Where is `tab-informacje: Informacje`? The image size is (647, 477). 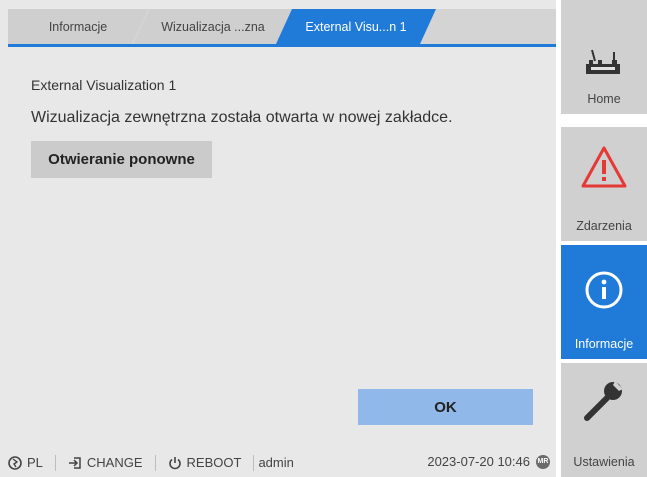
tab-informacje: Informacje is located at coordinates (78, 26).